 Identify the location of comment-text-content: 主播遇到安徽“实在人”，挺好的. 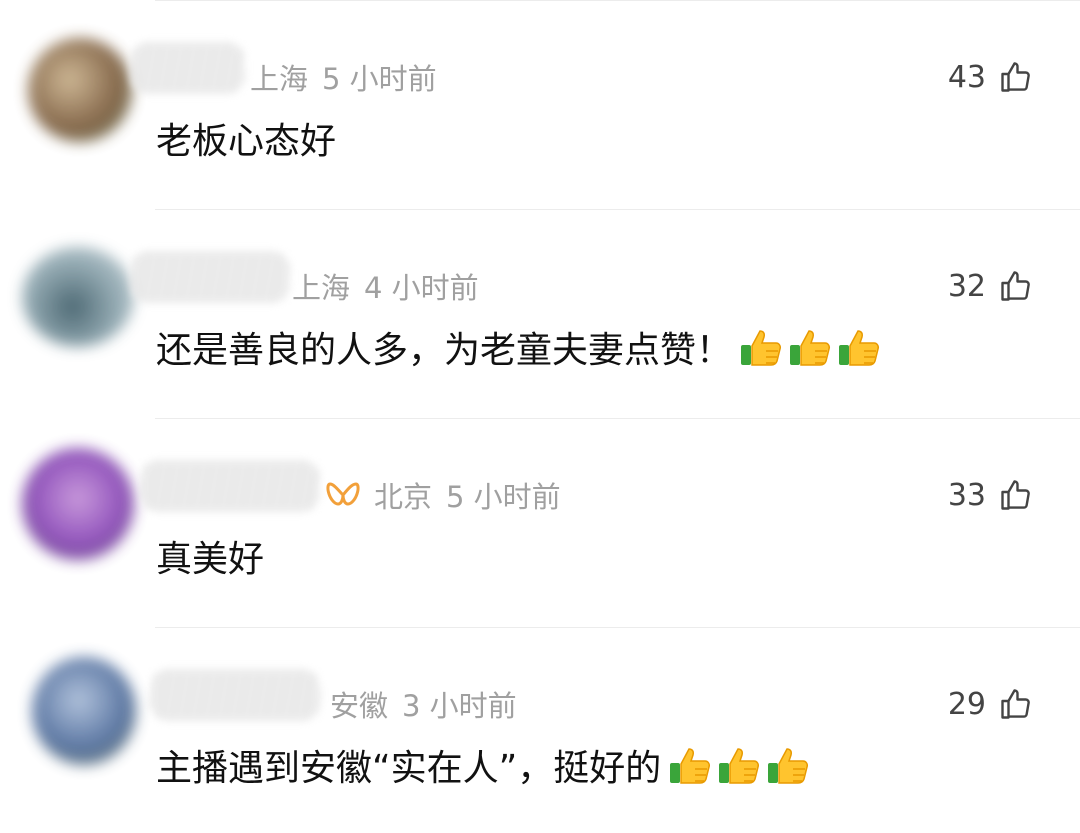
(409, 768).